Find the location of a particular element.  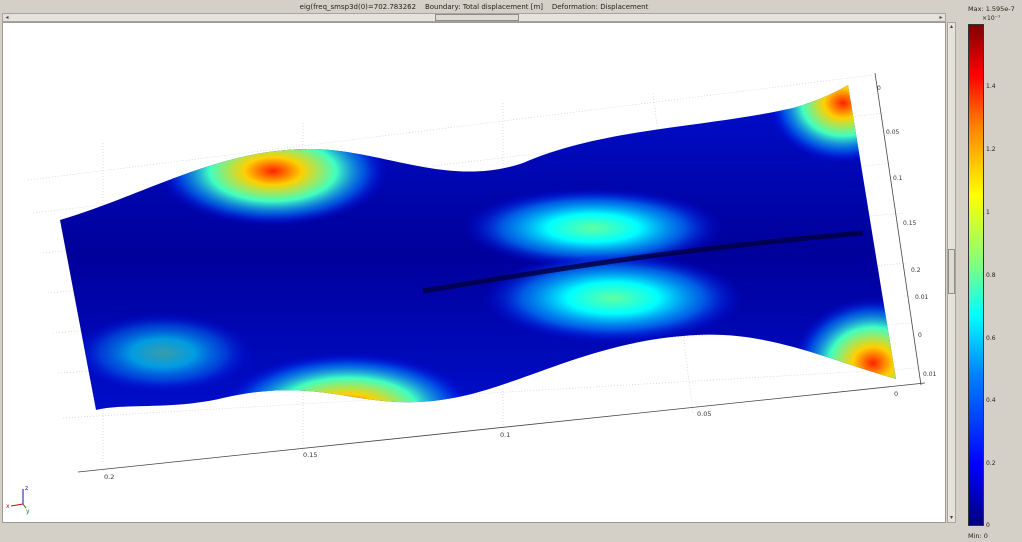

vertical-scrollbar: ▴ ▾ is located at coordinates (951, 272).